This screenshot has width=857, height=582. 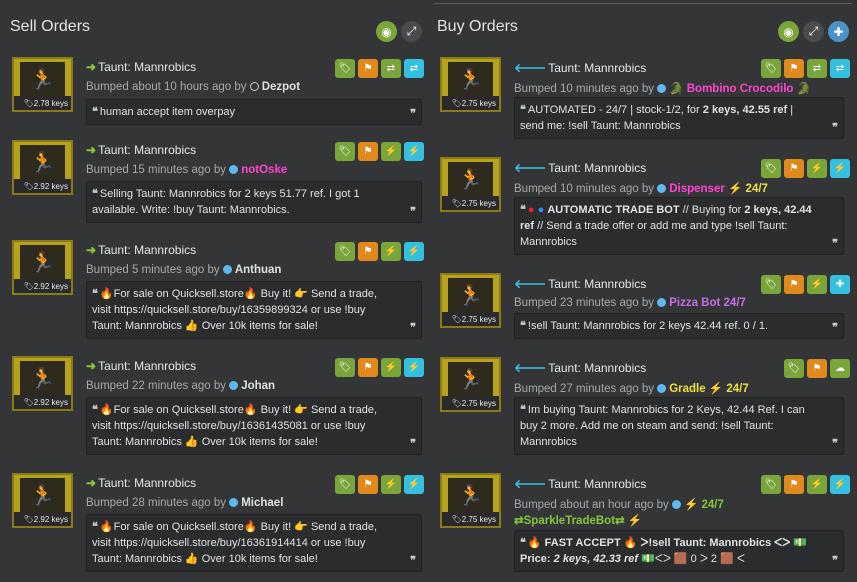 What do you see at coordinates (262, 503) in the screenshot?
I see `user-link: Michael` at bounding box center [262, 503].